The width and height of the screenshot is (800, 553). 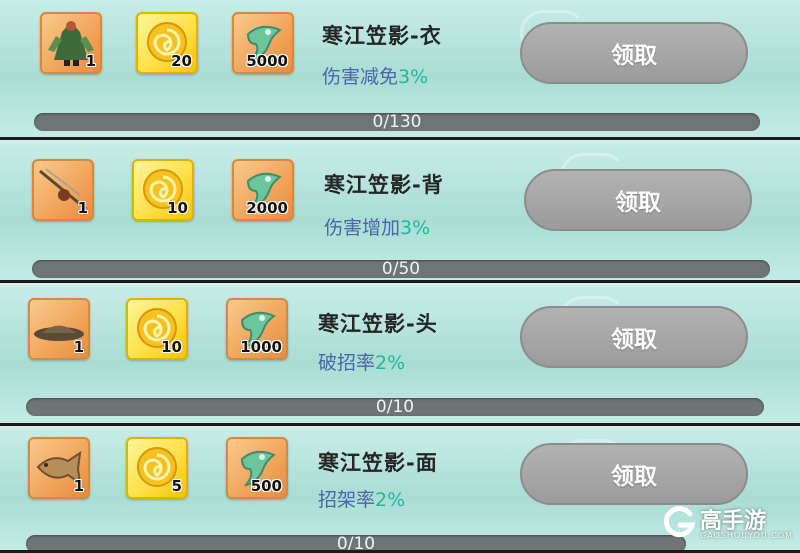 What do you see at coordinates (257, 468) in the screenshot?
I see `reward-slot-jade: 500` at bounding box center [257, 468].